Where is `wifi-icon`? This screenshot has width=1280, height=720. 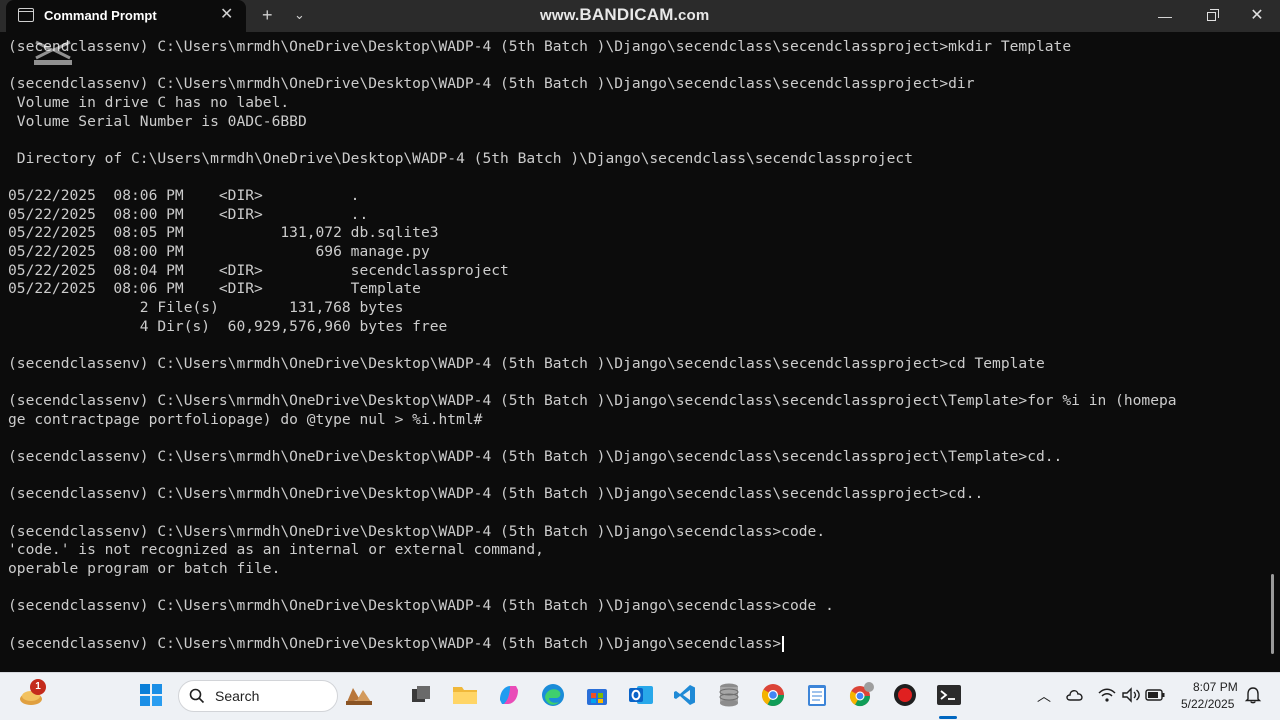 wifi-icon is located at coordinates (1107, 695).